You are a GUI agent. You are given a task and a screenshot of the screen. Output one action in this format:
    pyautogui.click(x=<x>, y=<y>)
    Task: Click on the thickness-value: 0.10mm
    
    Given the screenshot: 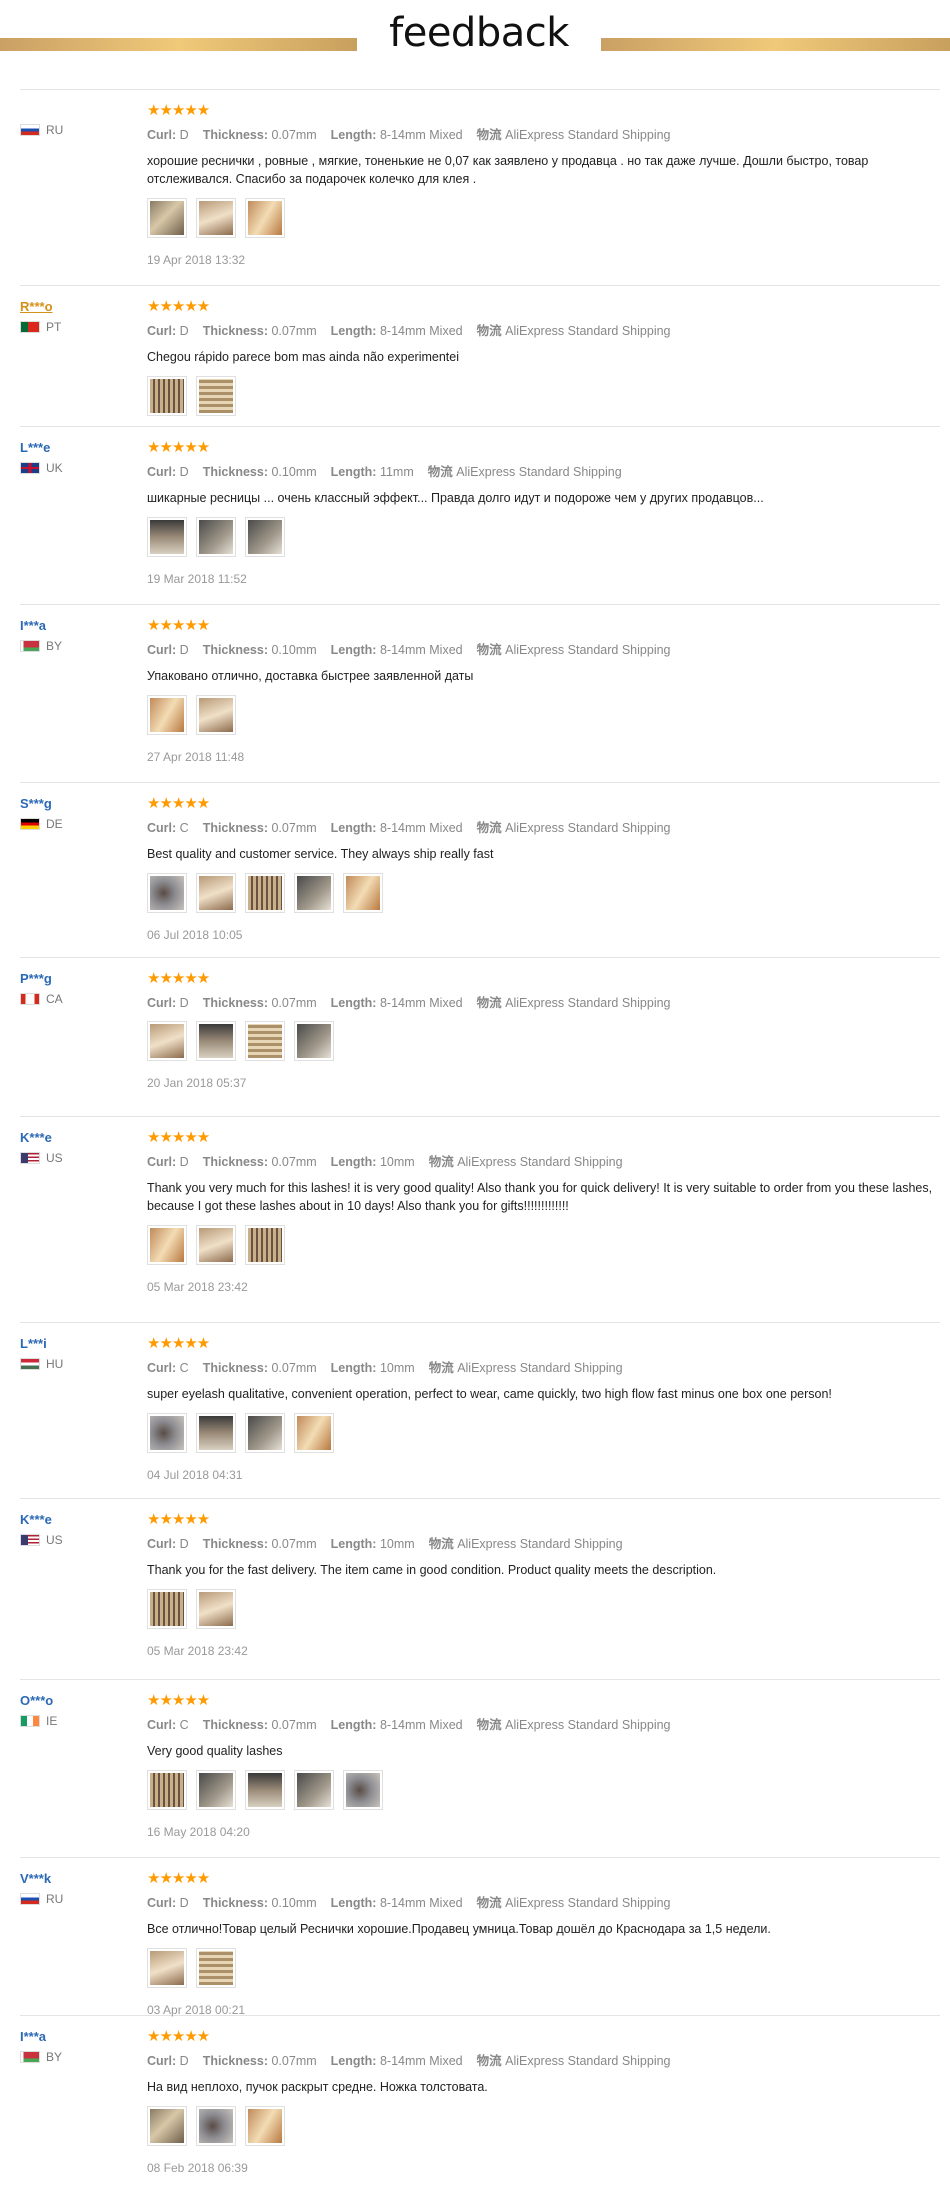 What is the action you would take?
    pyautogui.click(x=294, y=1903)
    